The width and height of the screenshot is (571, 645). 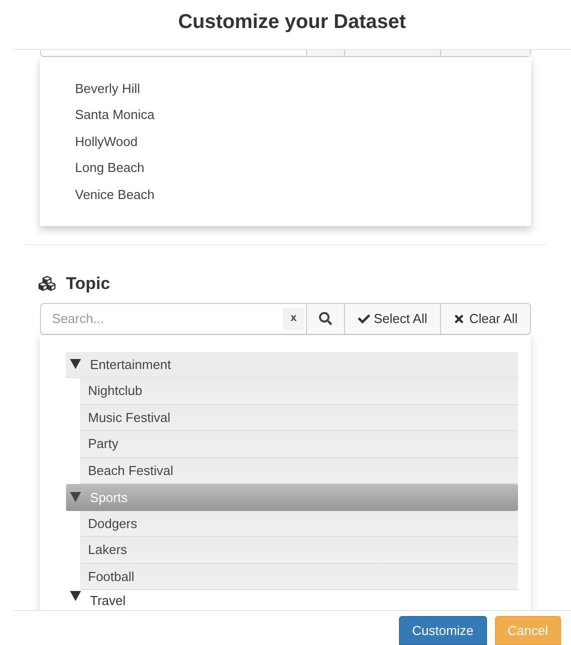 What do you see at coordinates (47, 283) in the screenshot?
I see `cubes-icon` at bounding box center [47, 283].